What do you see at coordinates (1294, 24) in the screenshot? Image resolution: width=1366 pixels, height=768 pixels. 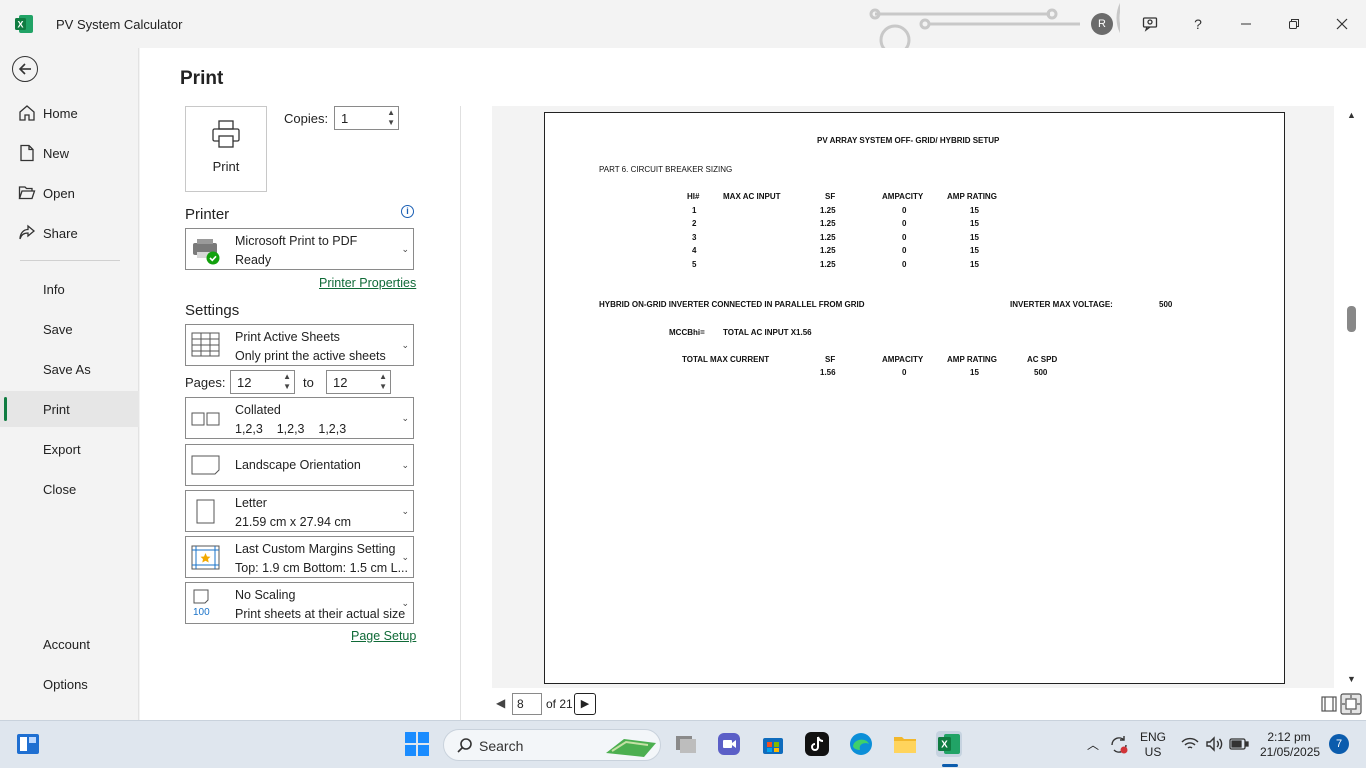 I see `restore-icon` at bounding box center [1294, 24].